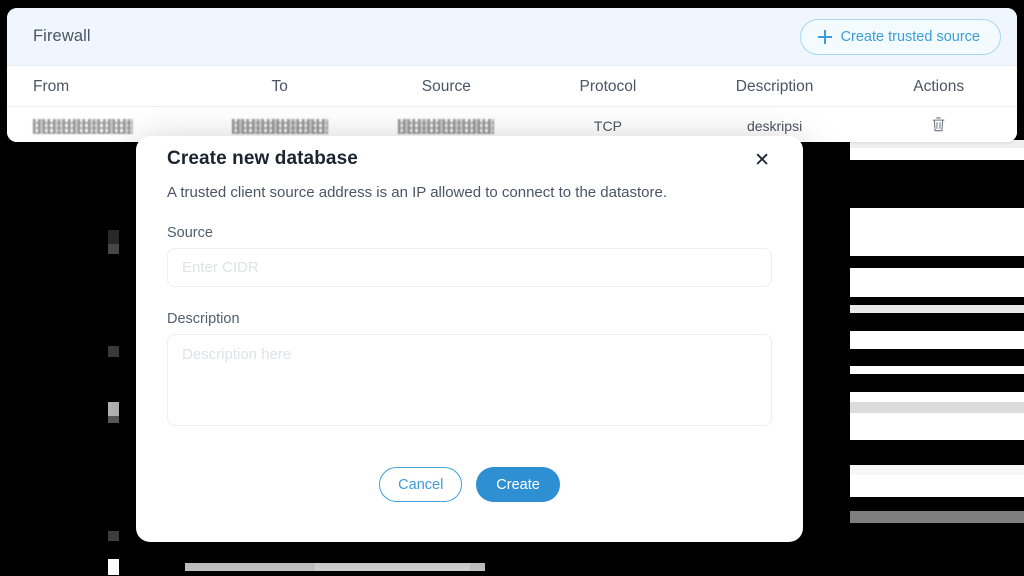  Describe the element at coordinates (469, 484) in the screenshot. I see `modal-actions: Cancel Create` at that location.